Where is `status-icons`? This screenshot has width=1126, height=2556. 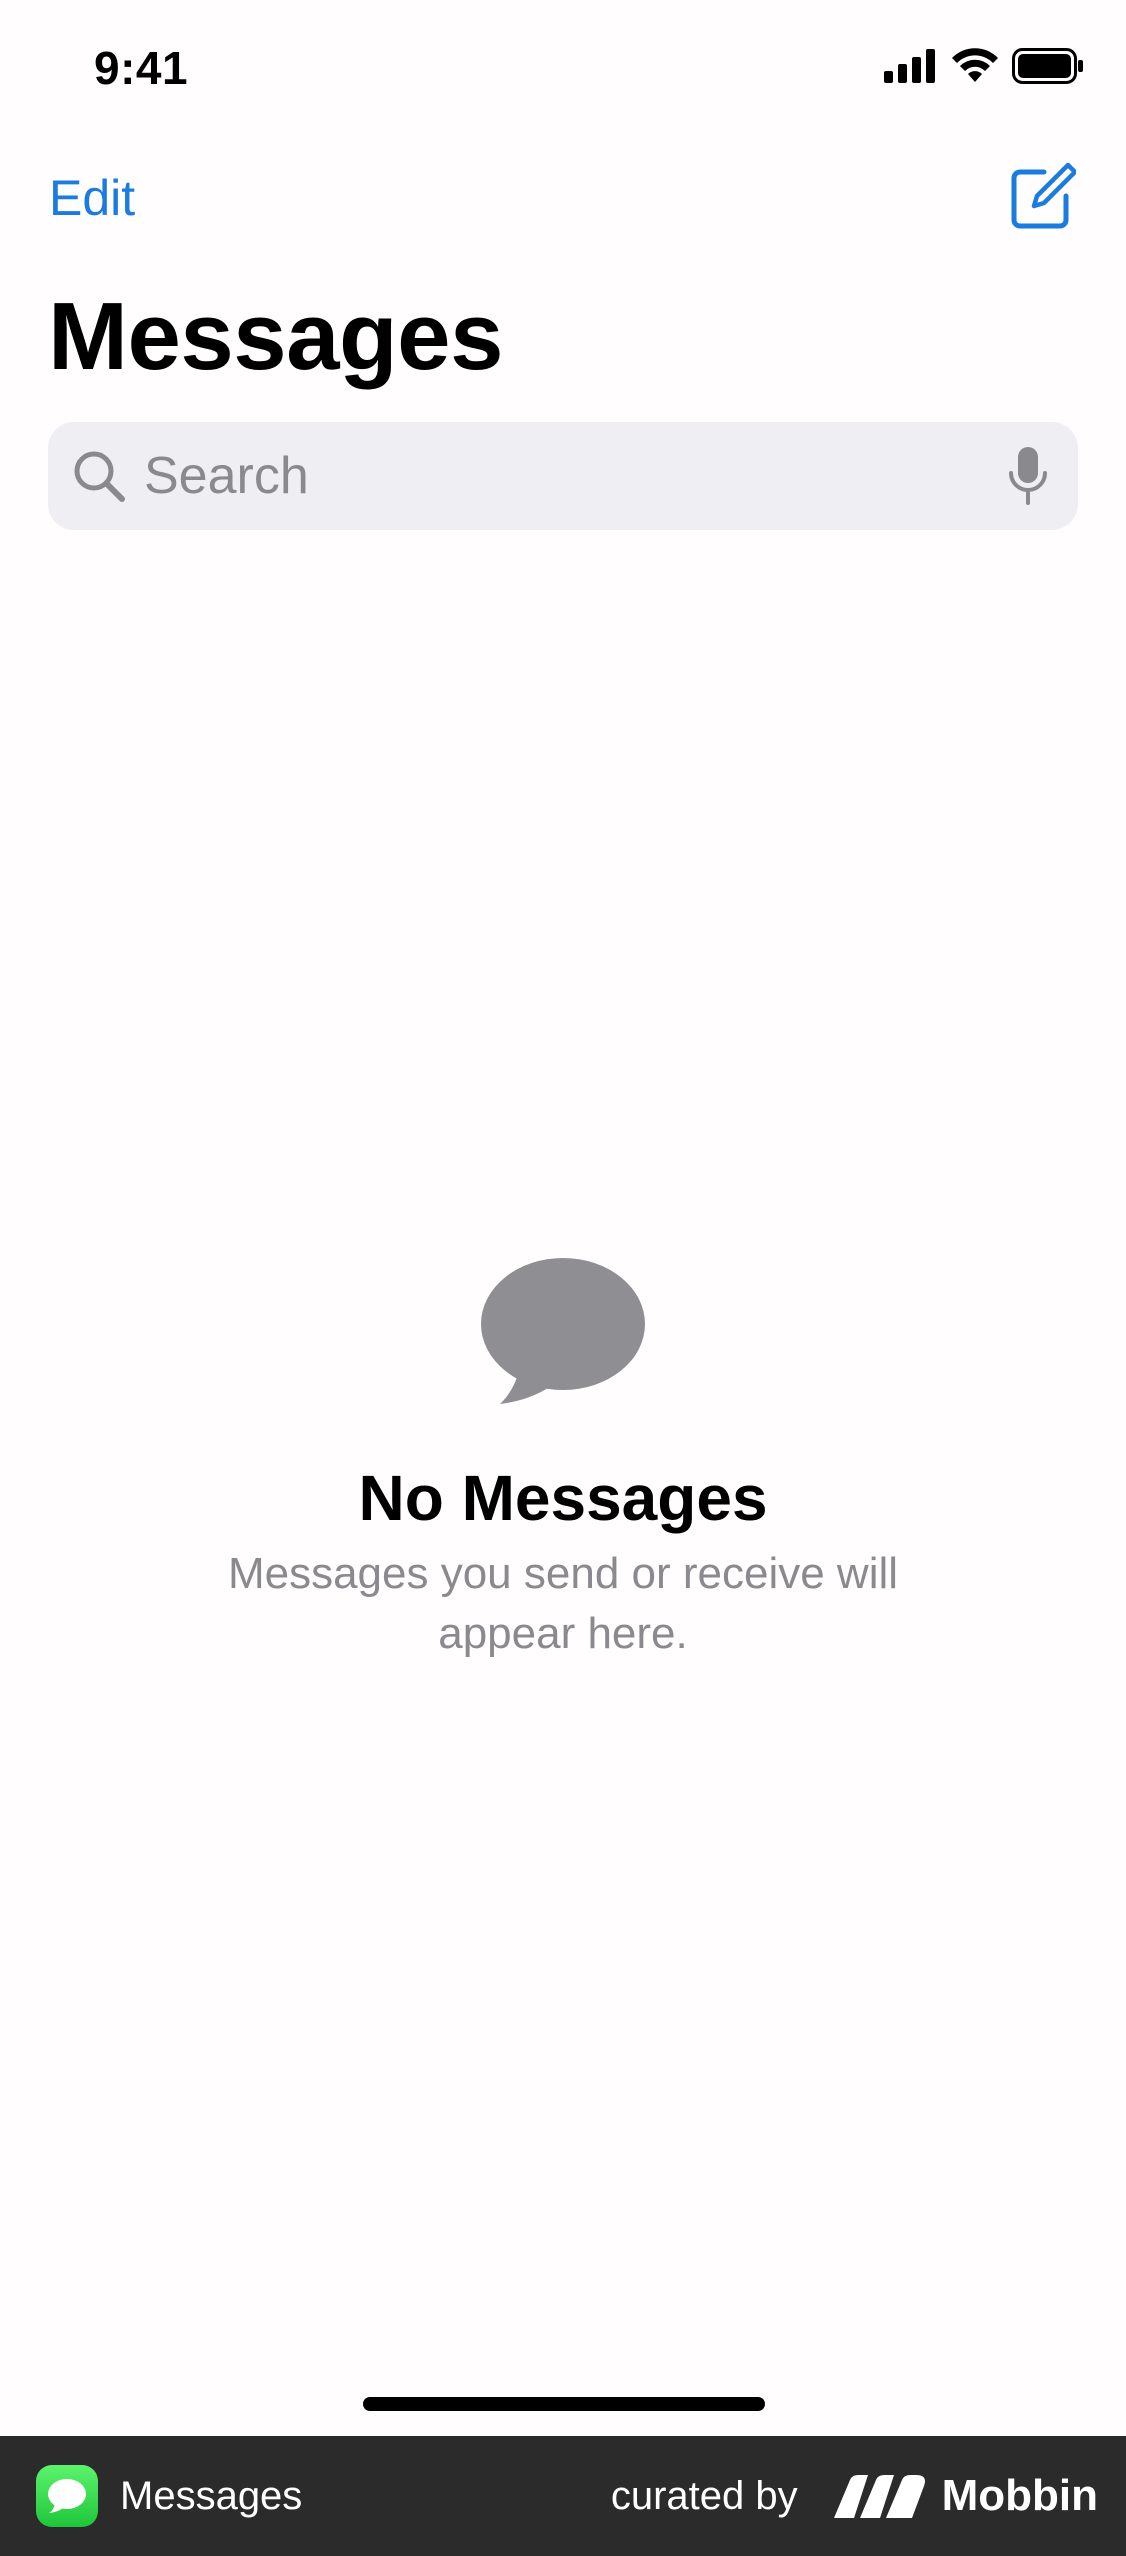 status-icons is located at coordinates (984, 66).